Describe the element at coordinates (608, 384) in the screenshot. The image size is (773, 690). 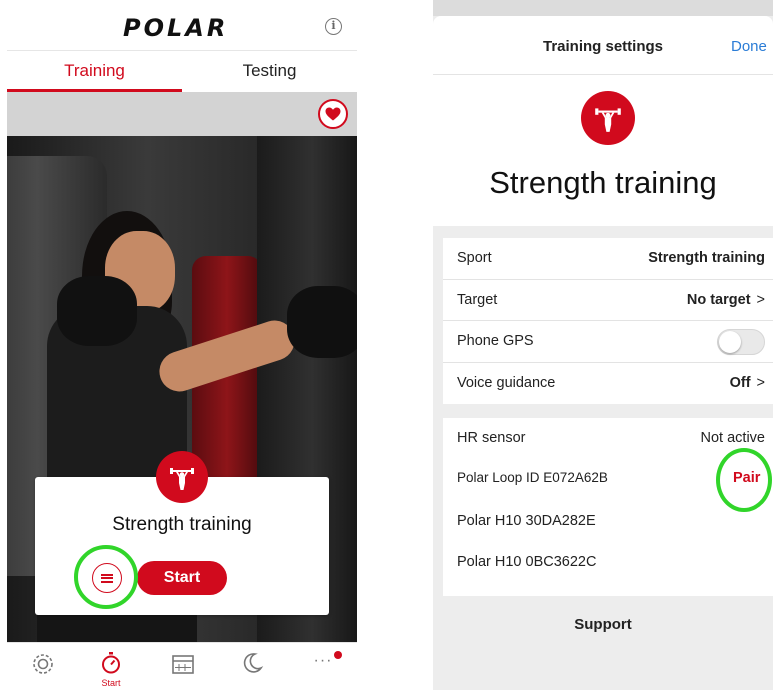
I see `setting-voice-guidance: Voice guidance Off >` at that location.